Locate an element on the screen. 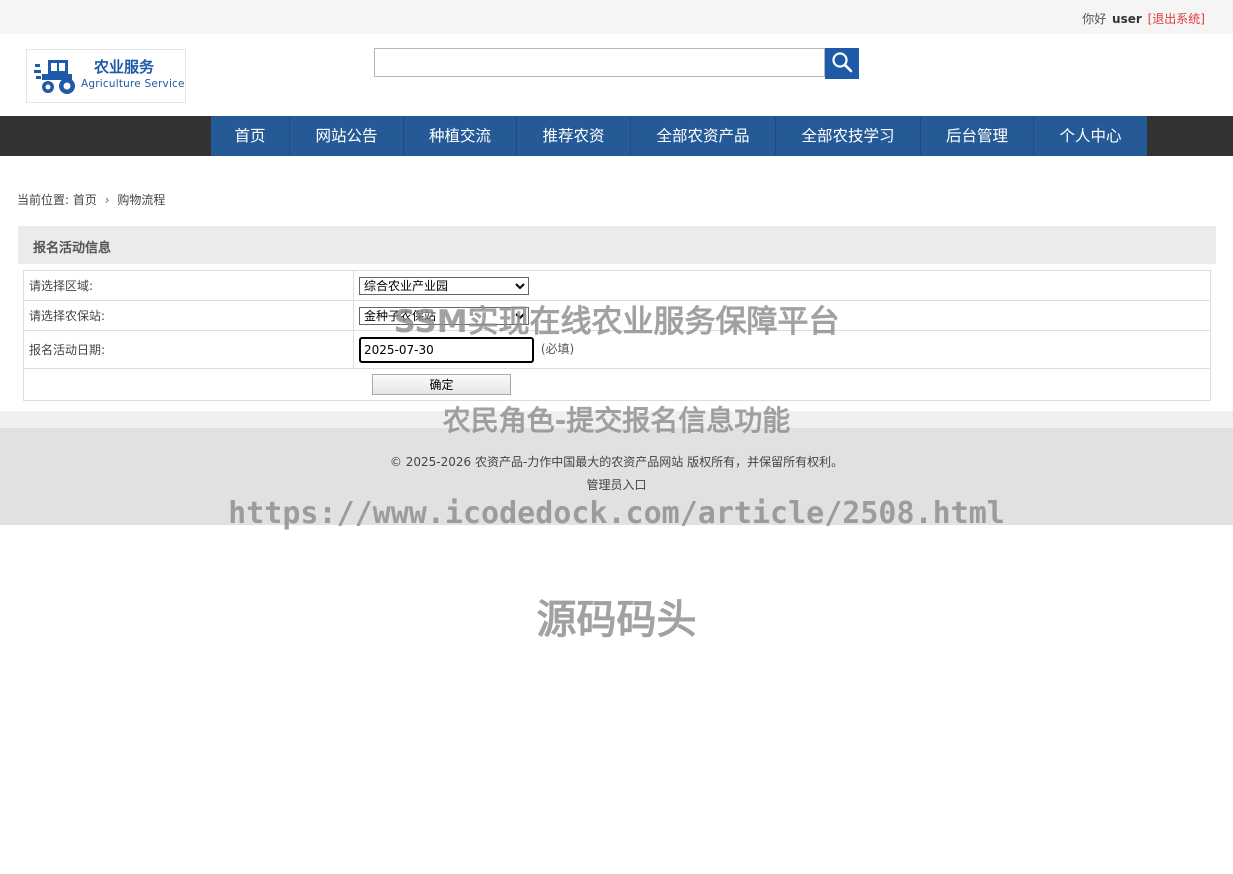  date-cell: (必填) is located at coordinates (782, 349).